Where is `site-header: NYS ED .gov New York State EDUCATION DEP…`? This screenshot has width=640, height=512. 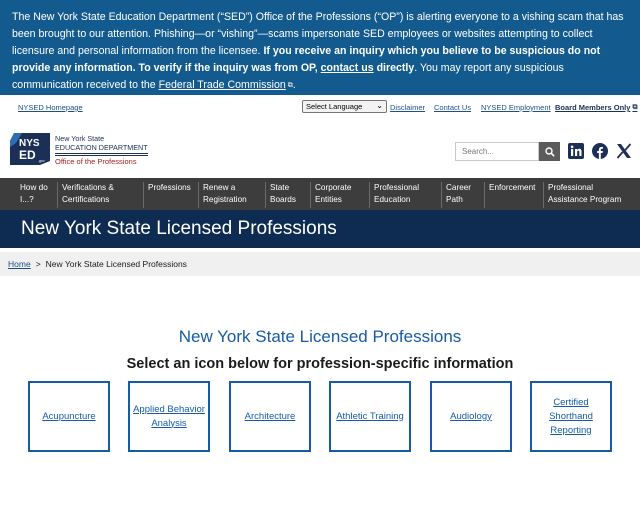 site-header: NYS ED .gov New York State EDUCATION DEP… is located at coordinates (320, 148).